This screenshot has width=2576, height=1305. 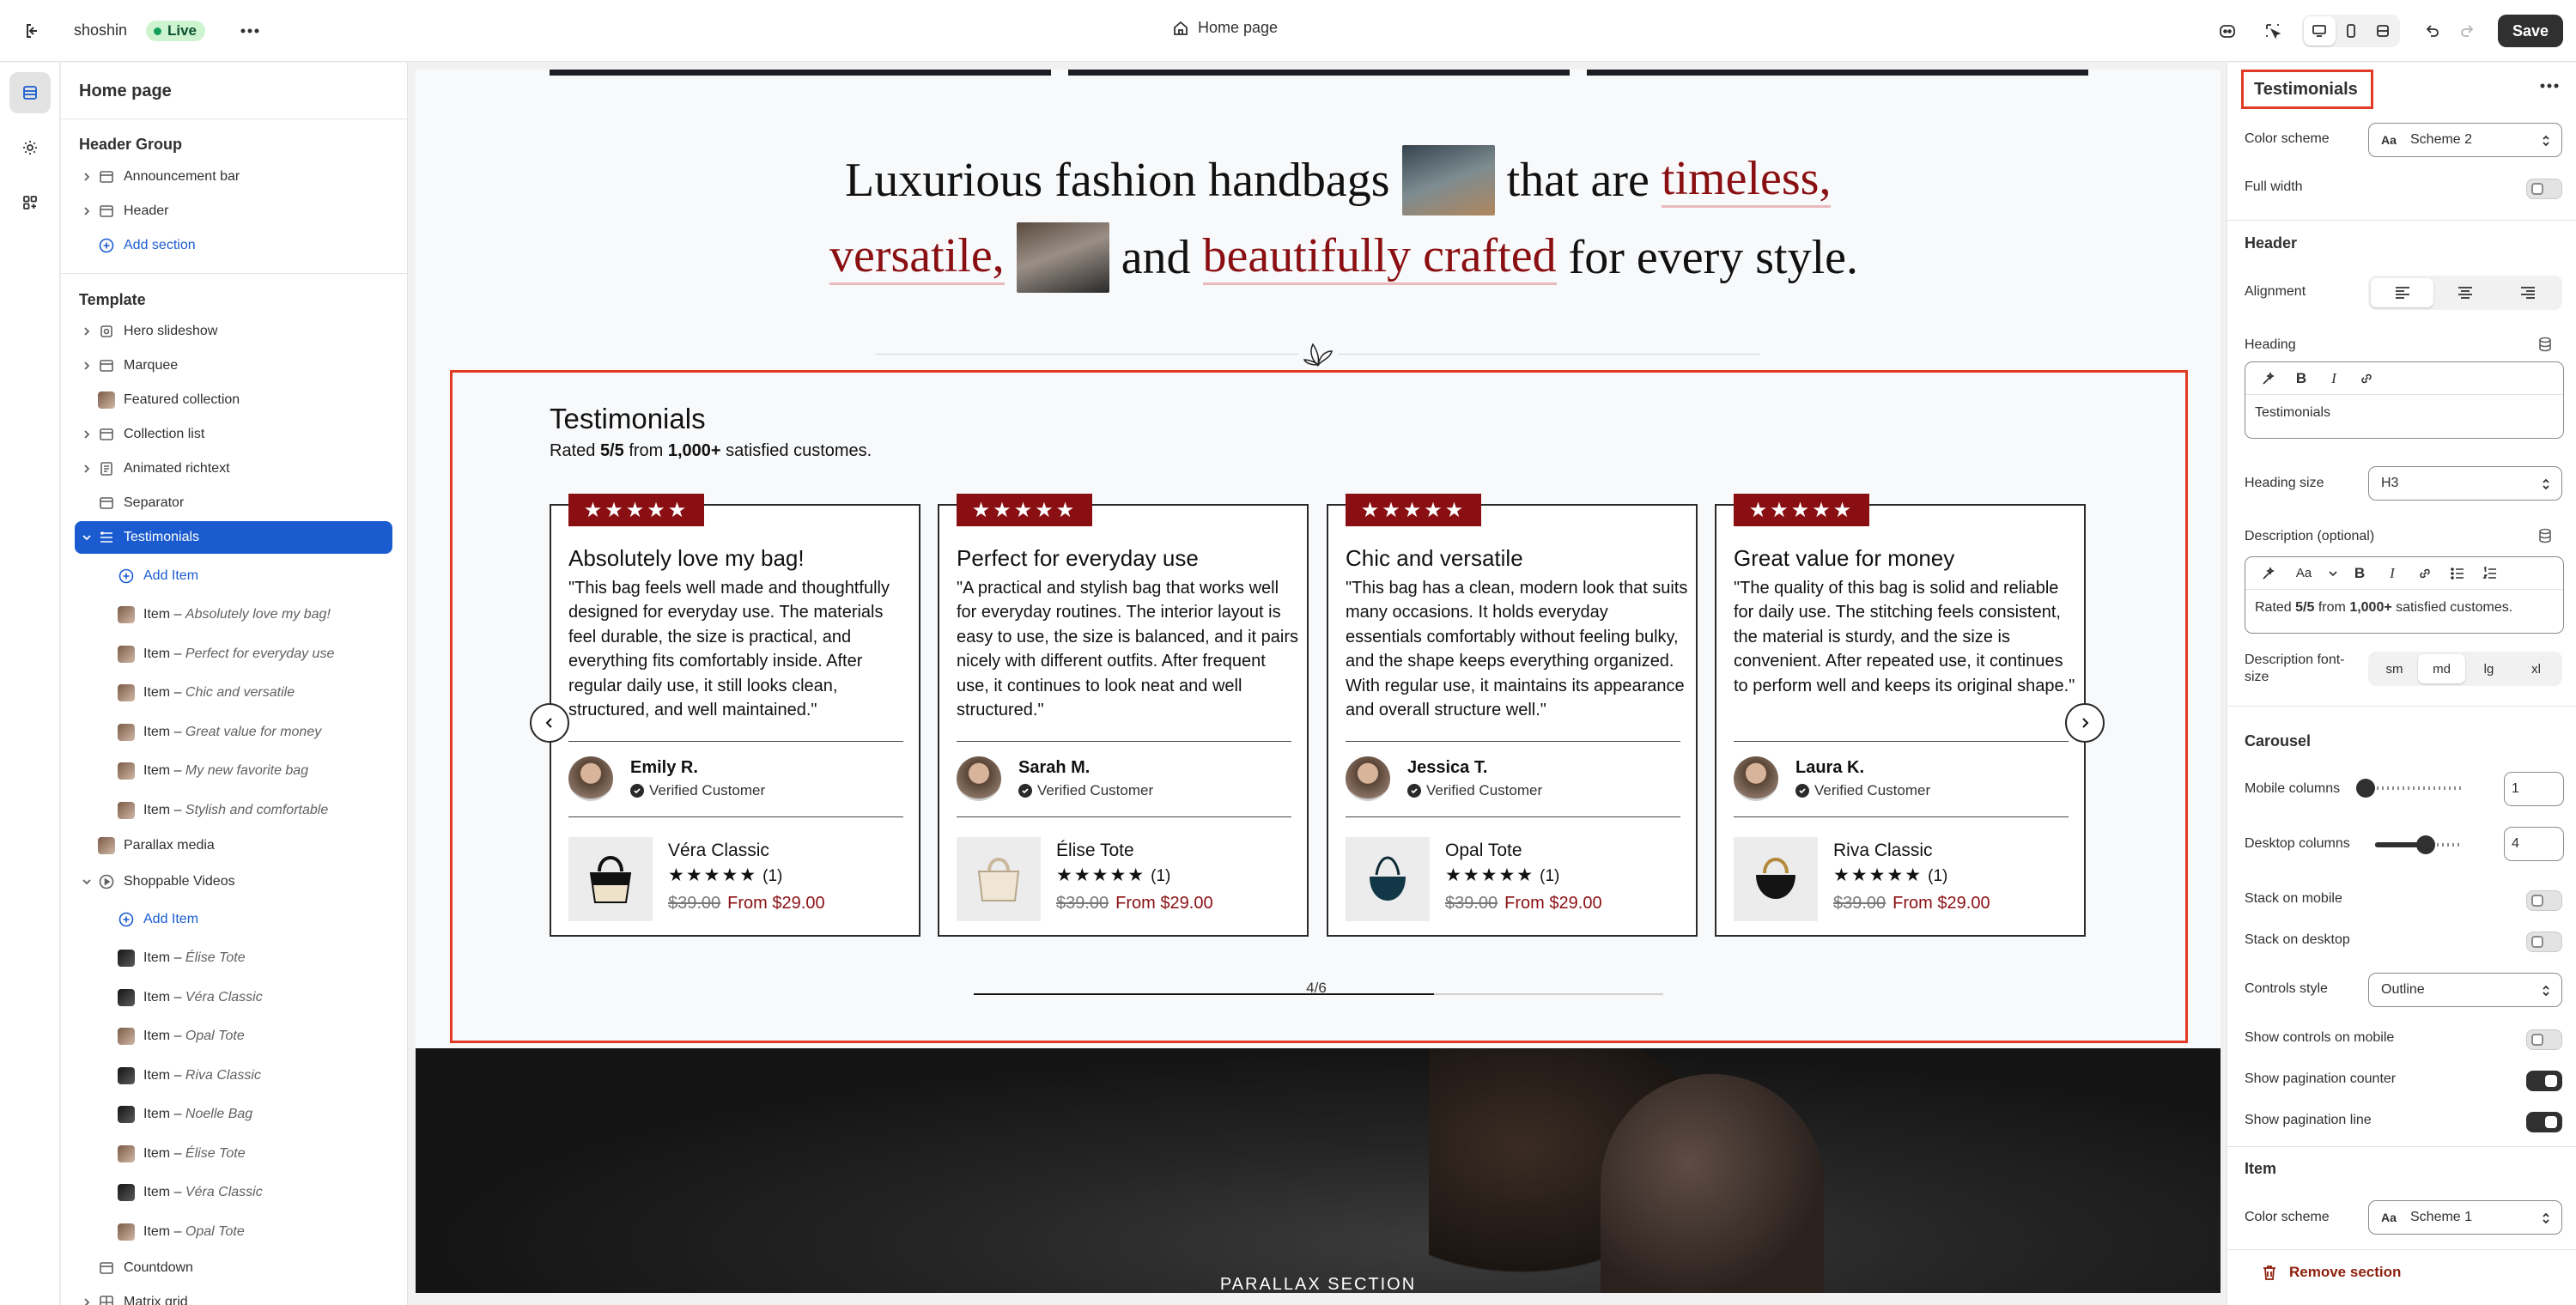 I want to click on save-button: Save, so click(x=2530, y=31).